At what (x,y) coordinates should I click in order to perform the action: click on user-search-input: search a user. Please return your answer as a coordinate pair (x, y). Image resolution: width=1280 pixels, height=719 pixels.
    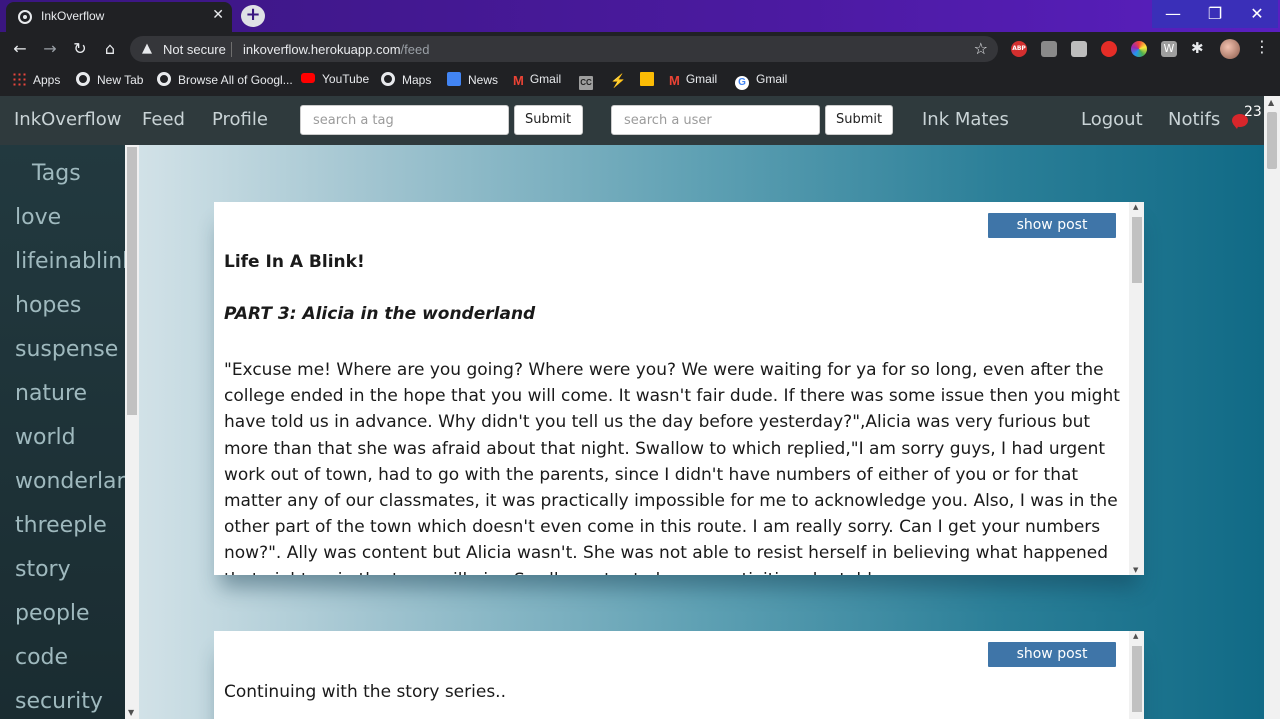
    Looking at the image, I should click on (715, 120).